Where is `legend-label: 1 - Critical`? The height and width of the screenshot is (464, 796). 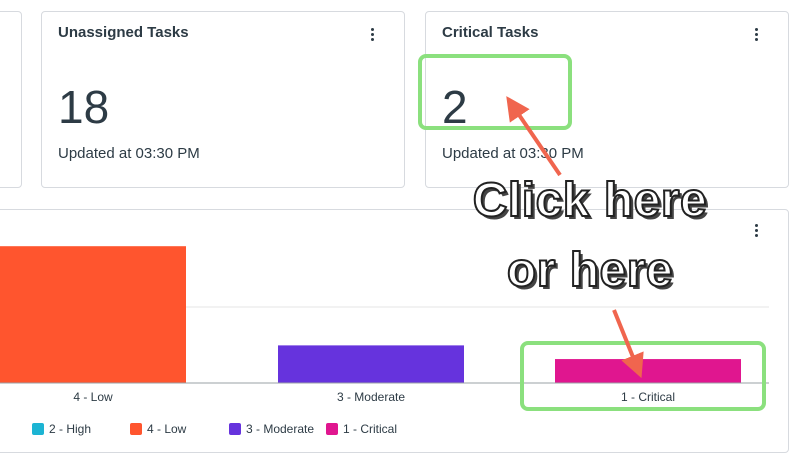
legend-label: 1 - Critical is located at coordinates (370, 429).